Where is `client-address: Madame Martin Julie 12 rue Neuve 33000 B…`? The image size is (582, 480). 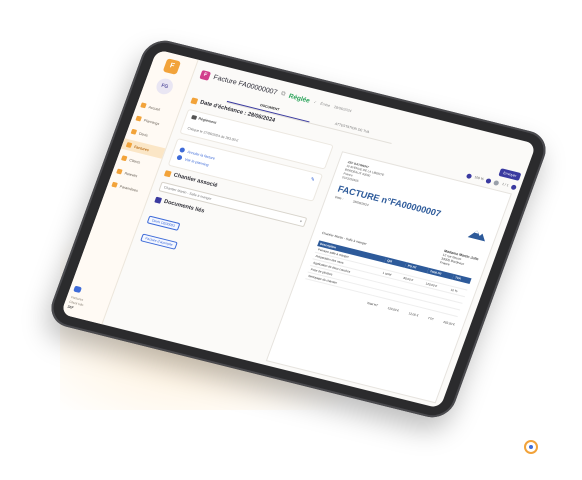 client-address: Madame Martin Julie 12 rue Neuve 33000 B… is located at coordinates (459, 261).